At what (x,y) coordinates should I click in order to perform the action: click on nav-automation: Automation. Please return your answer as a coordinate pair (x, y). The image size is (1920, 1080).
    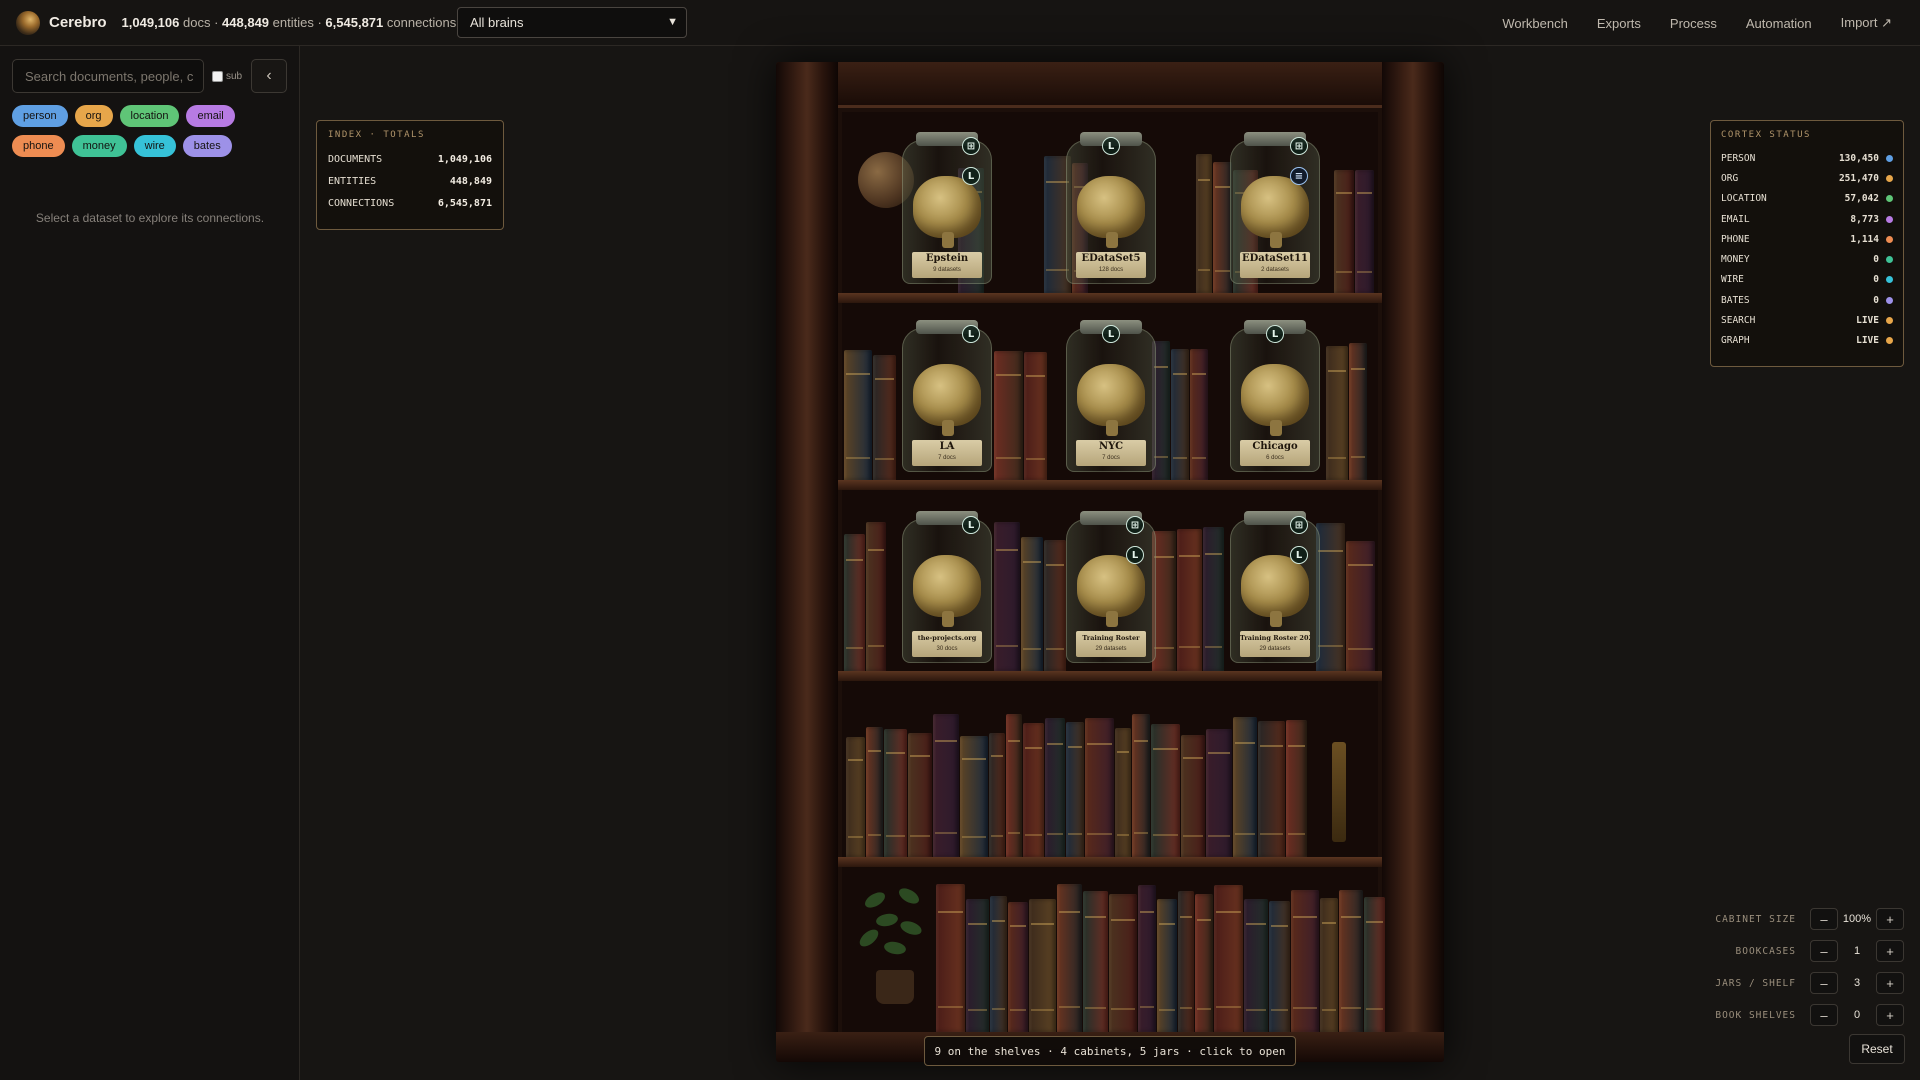
    Looking at the image, I should click on (1779, 23).